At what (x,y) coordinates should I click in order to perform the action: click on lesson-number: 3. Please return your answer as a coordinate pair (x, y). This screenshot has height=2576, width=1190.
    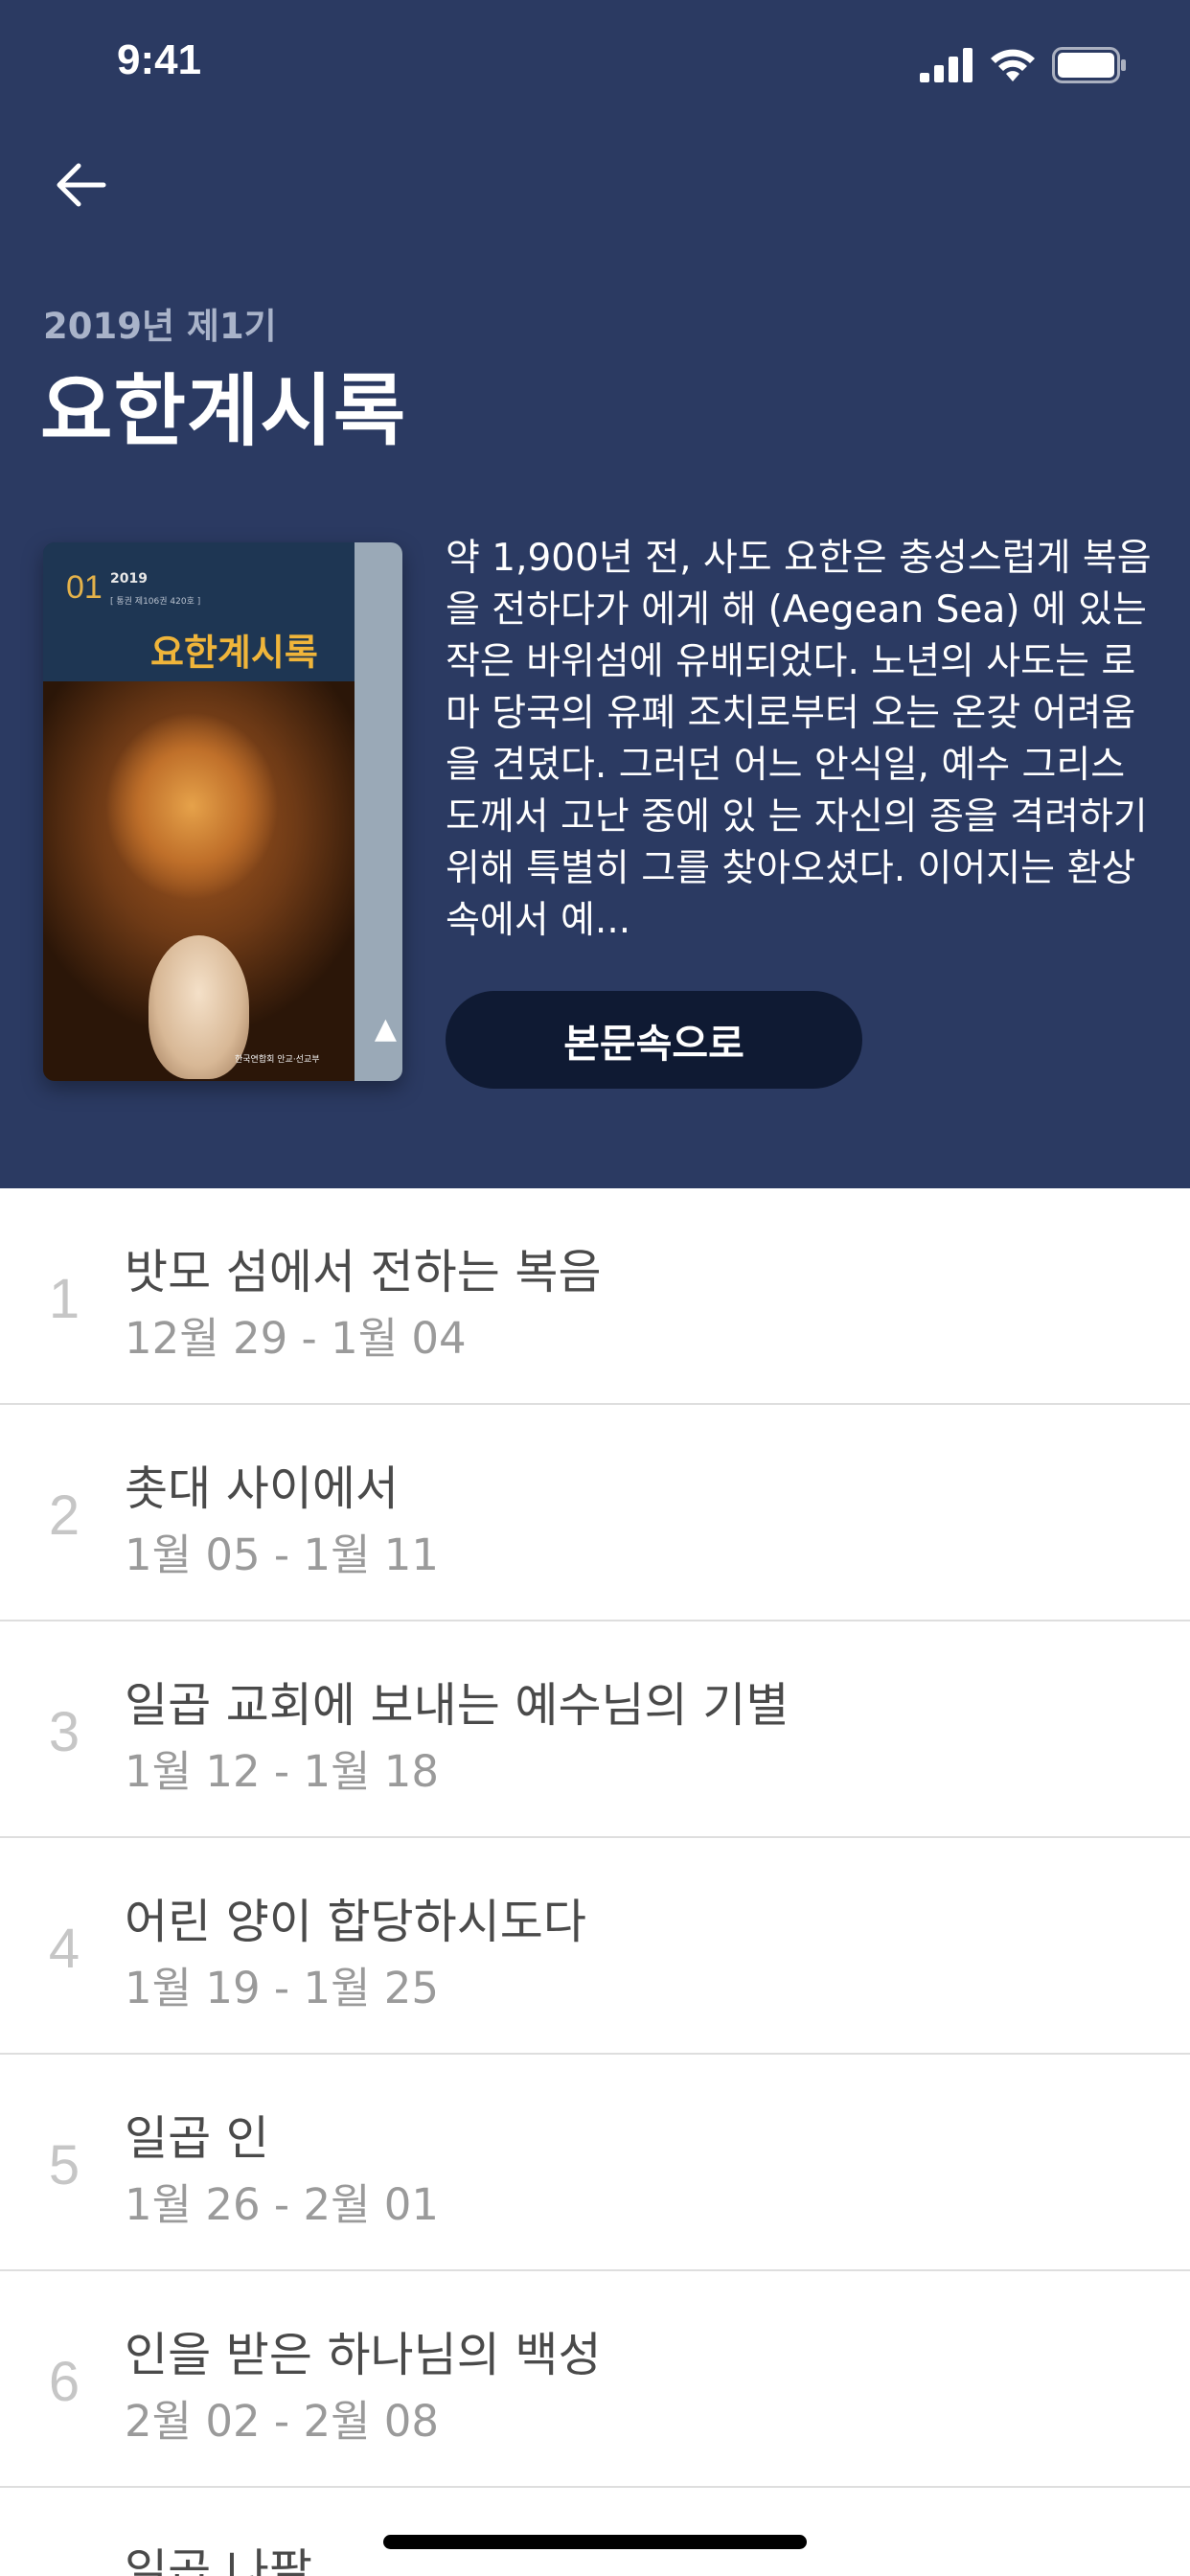
    Looking at the image, I should click on (64, 1732).